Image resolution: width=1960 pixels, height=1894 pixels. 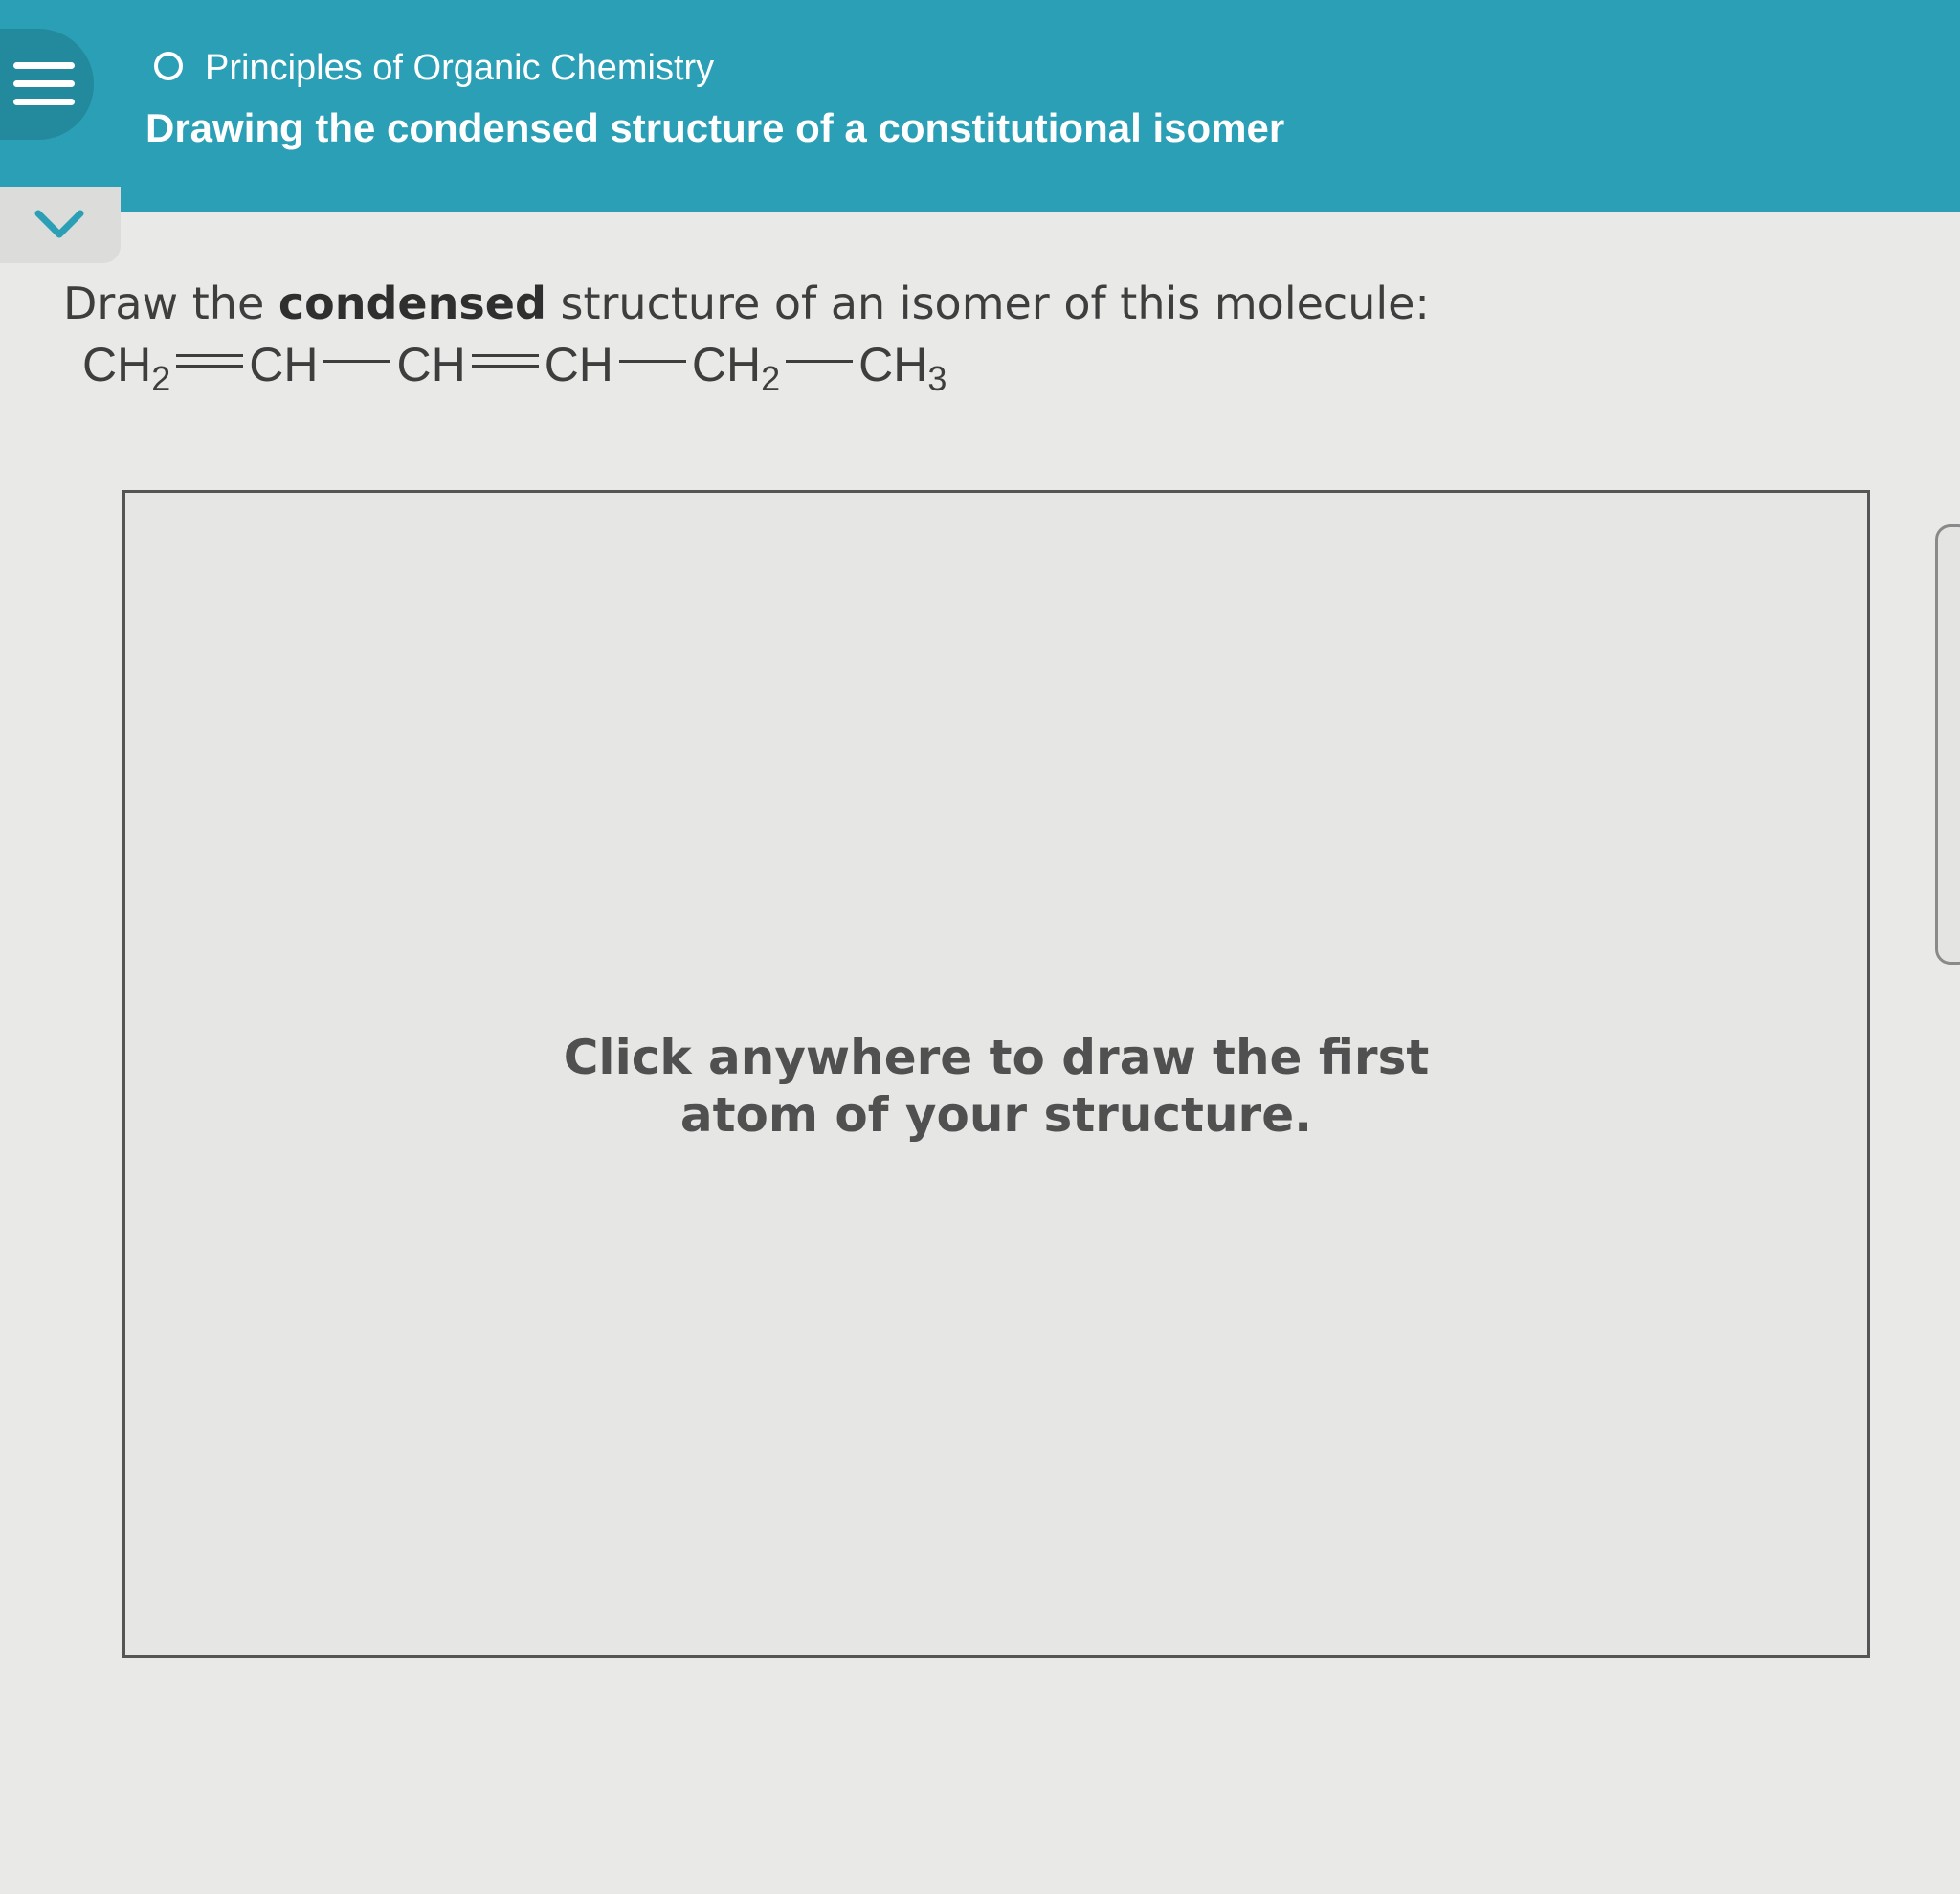 I want to click on prompt-text: structure of an isomer of this molecule:, so click(x=988, y=303).